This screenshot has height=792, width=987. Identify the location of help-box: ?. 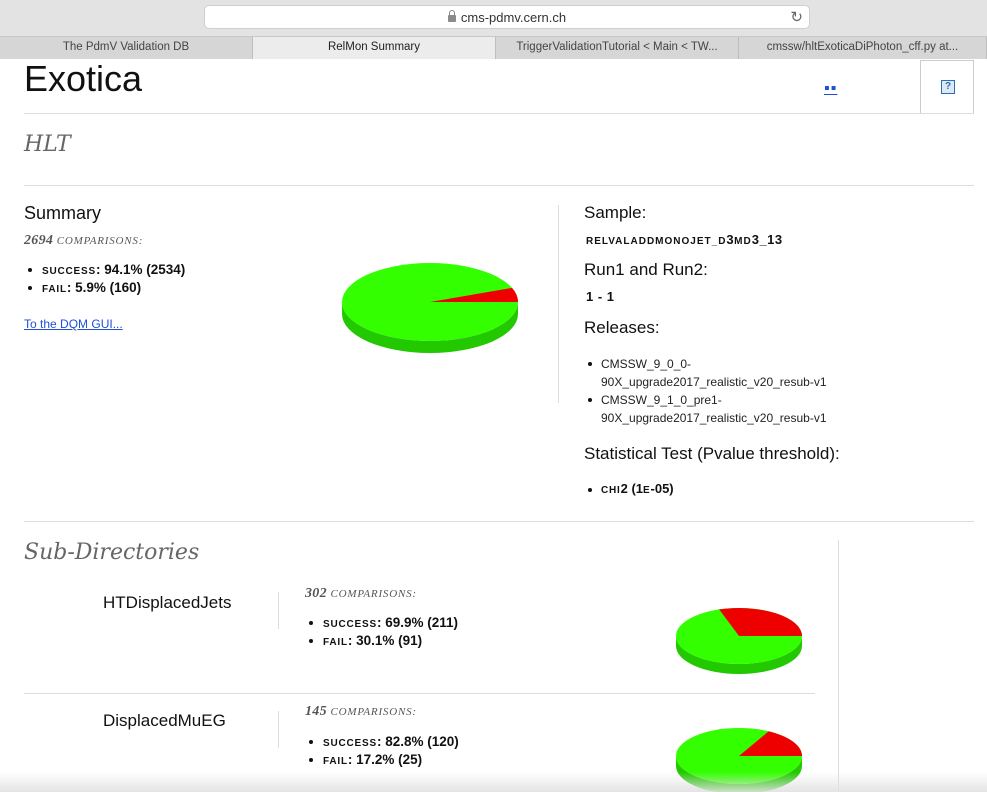
(947, 87).